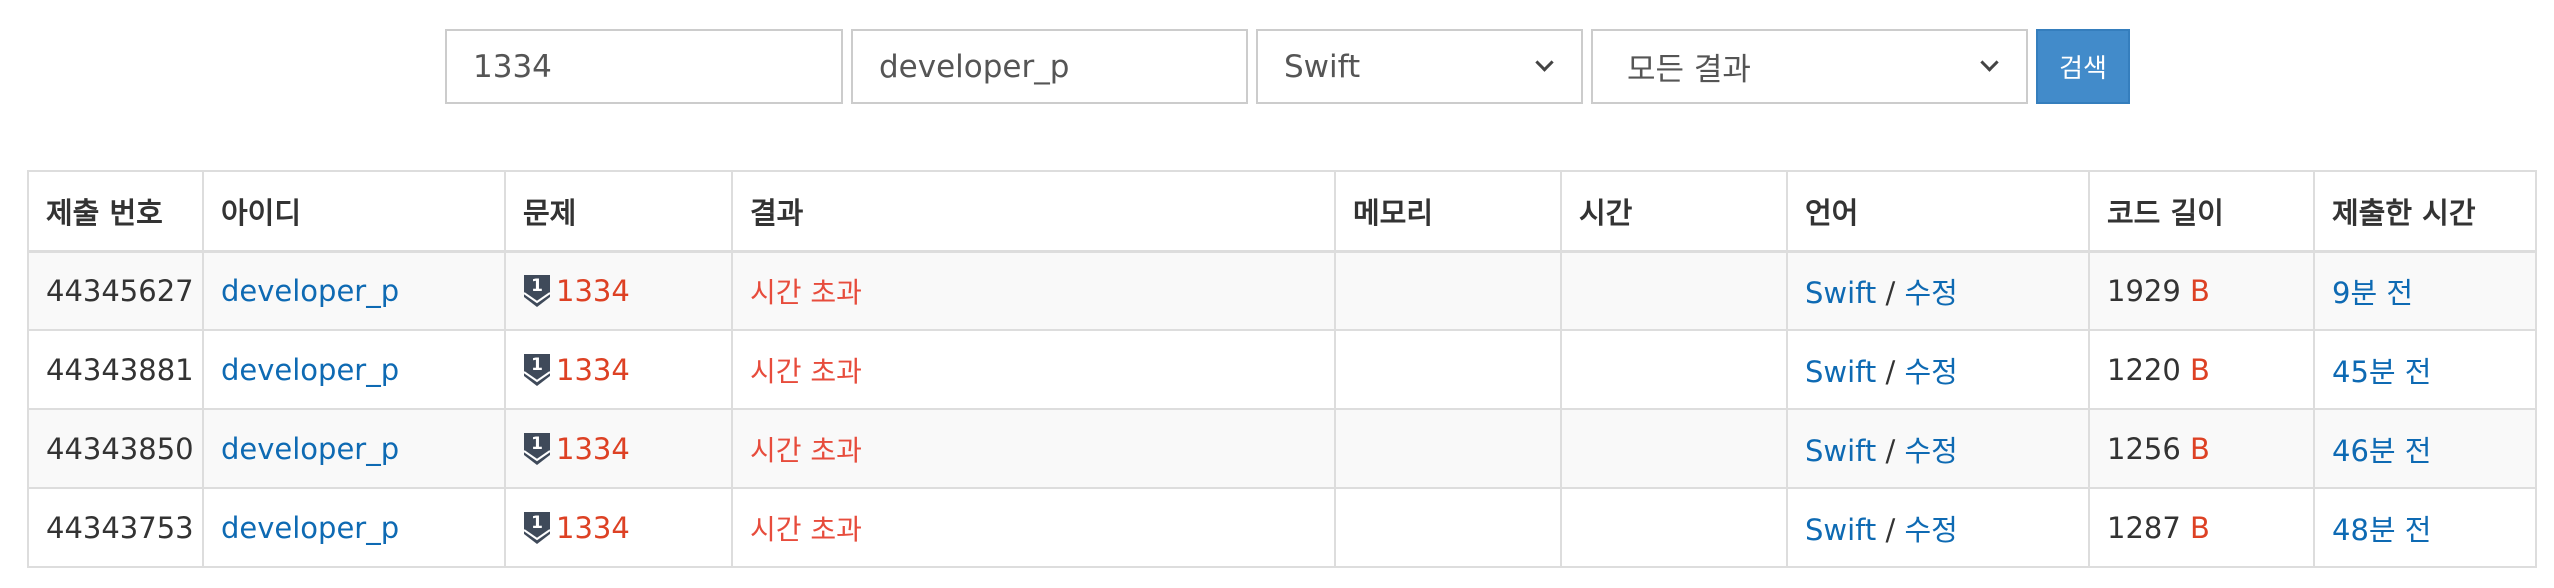 The image size is (2554, 588). What do you see at coordinates (115, 369) in the screenshot?
I see `submission-id: 44343881` at bounding box center [115, 369].